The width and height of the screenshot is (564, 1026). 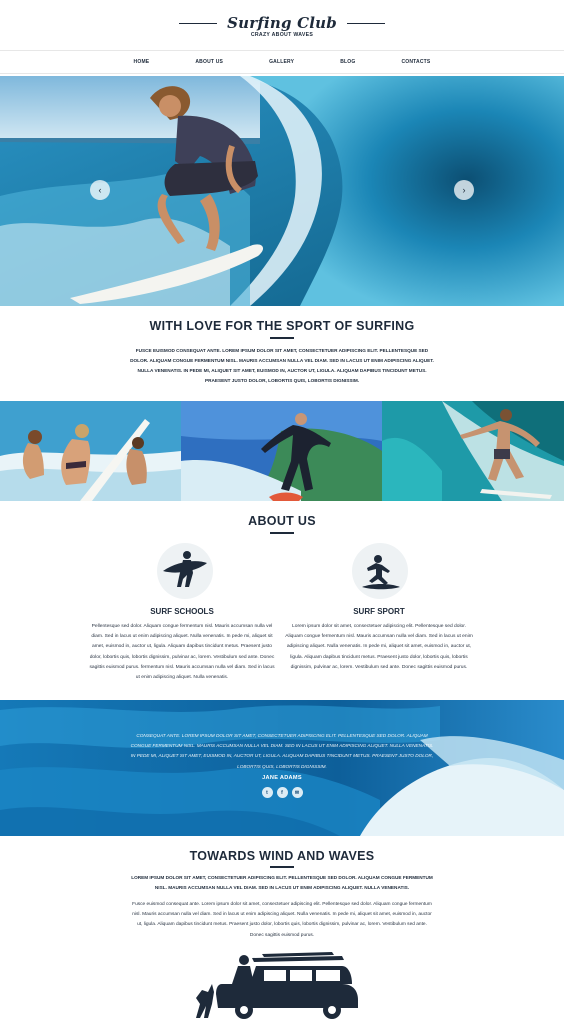 I want to click on about-title: ABOUT US, so click(x=282, y=521).